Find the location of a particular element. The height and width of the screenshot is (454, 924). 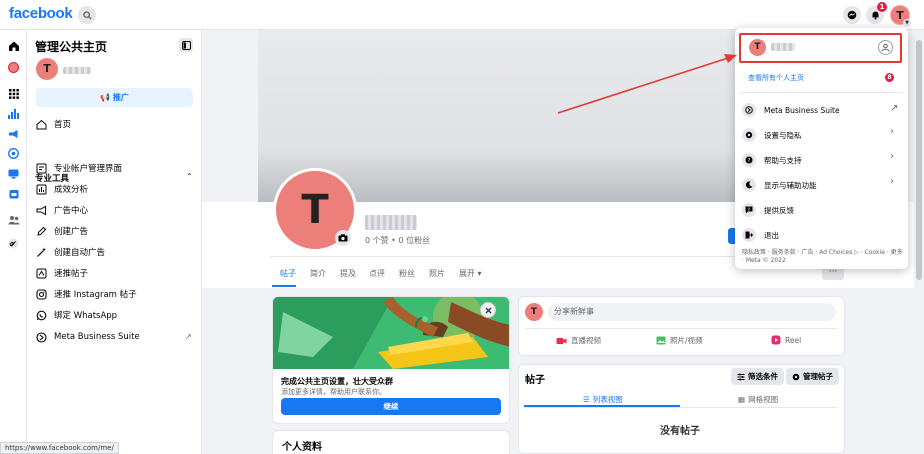

rail-insights is located at coordinates (13, 113).